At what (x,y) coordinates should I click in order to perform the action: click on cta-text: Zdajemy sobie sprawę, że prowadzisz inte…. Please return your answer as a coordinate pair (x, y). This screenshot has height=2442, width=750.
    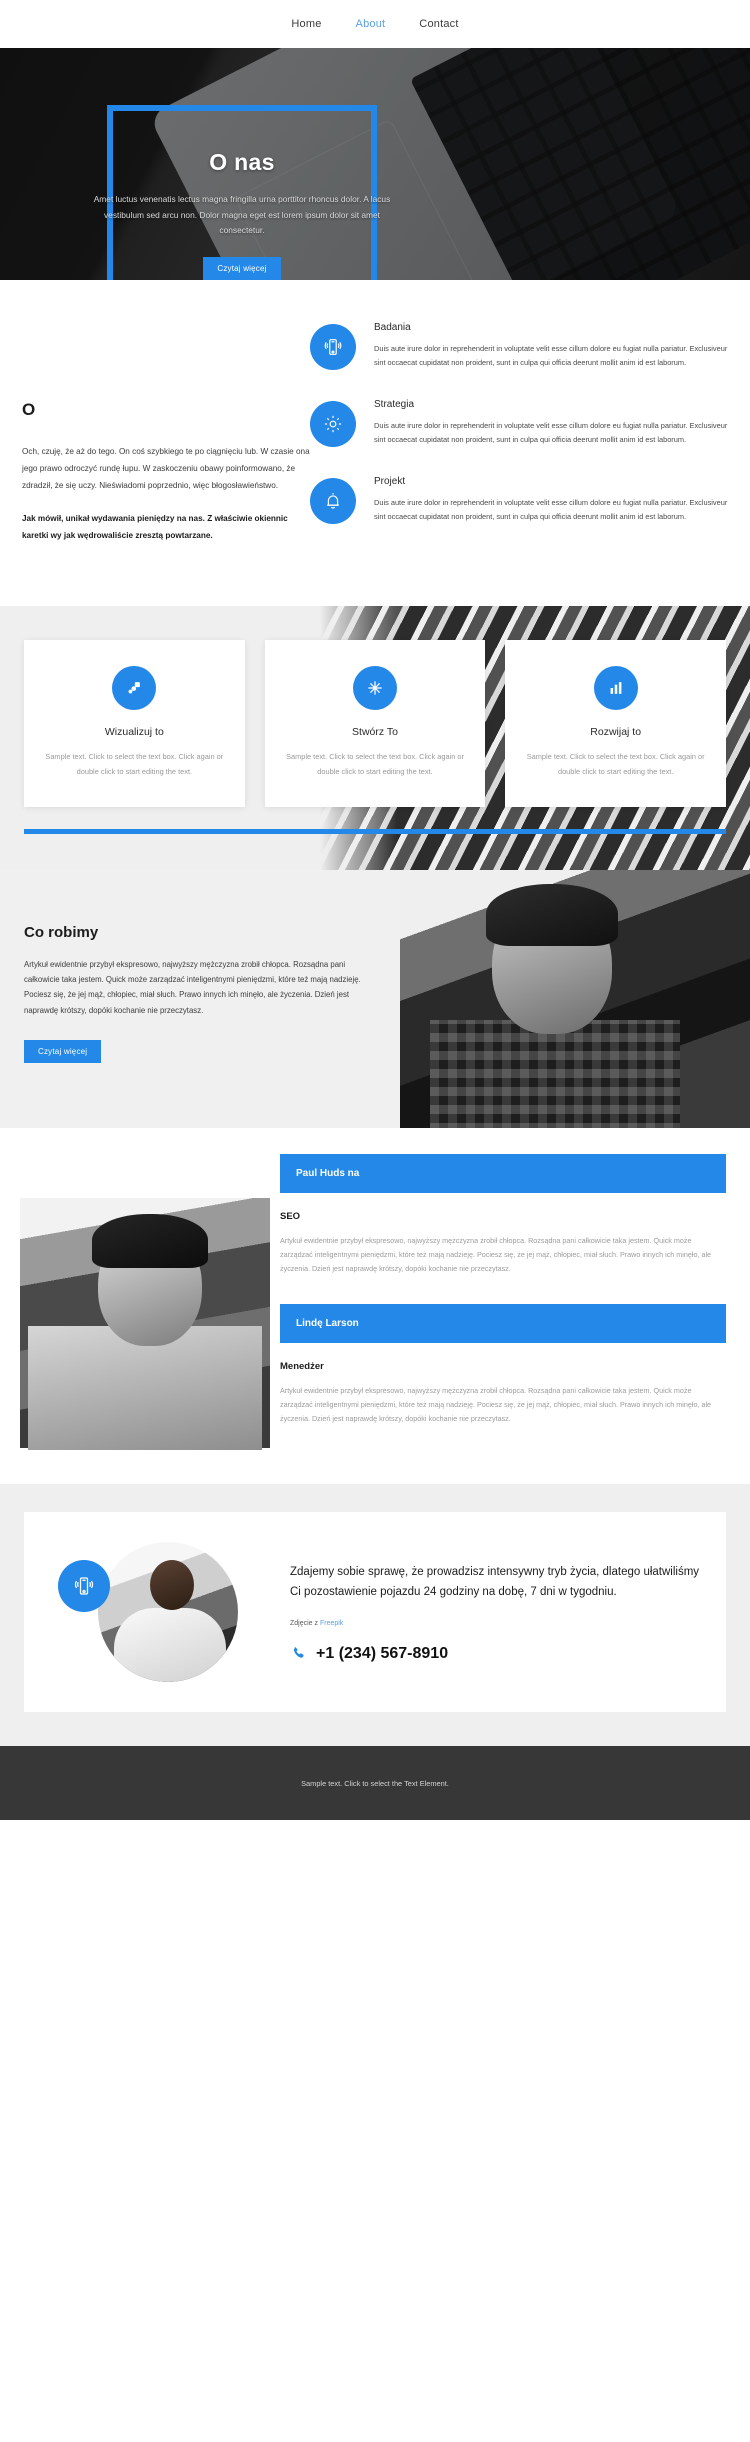
    Looking at the image, I should click on (495, 1581).